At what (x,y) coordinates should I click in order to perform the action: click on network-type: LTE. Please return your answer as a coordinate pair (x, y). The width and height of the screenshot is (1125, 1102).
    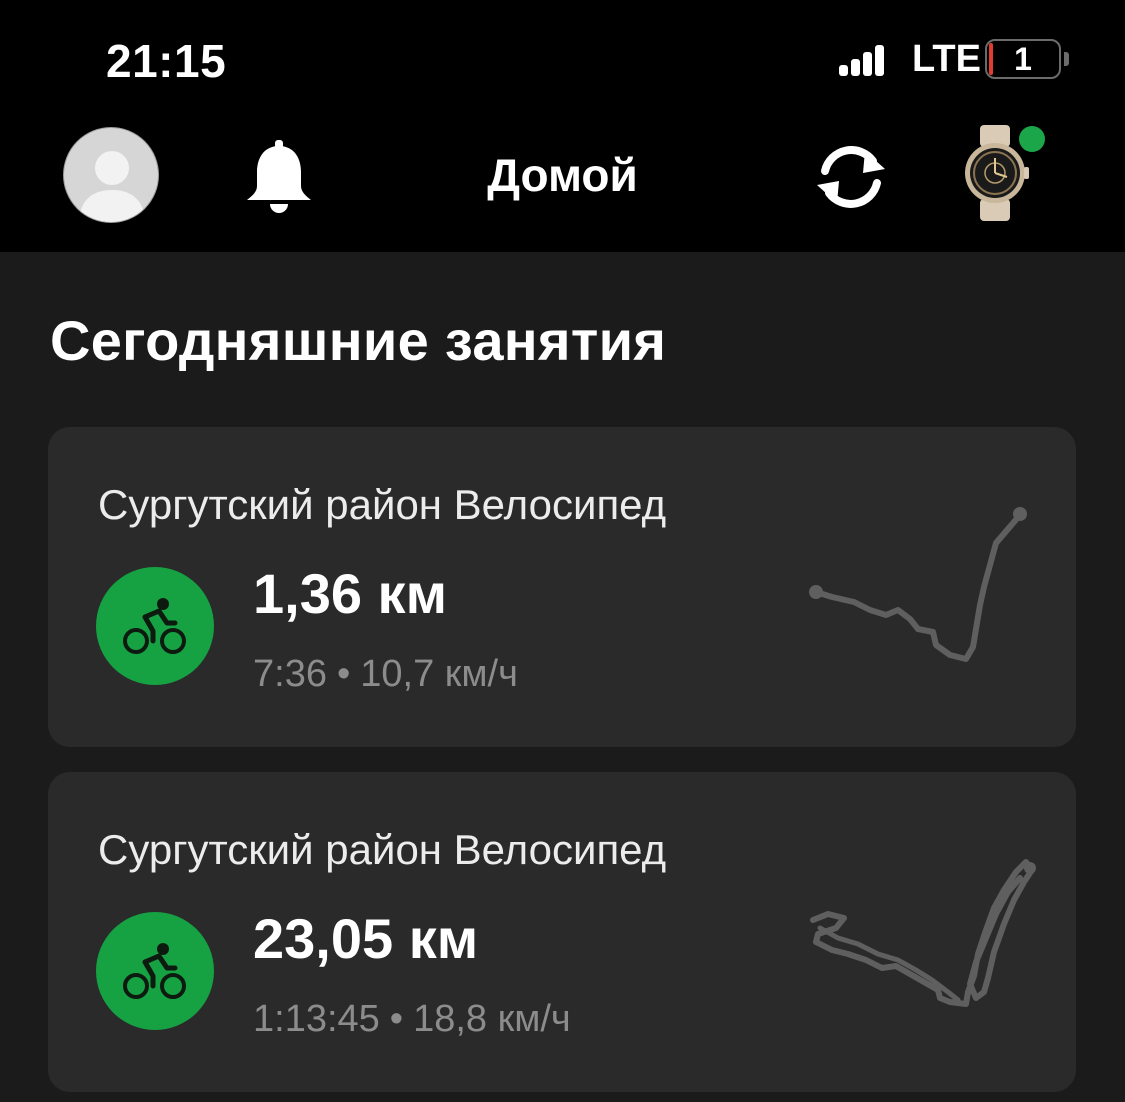
    Looking at the image, I should click on (946, 59).